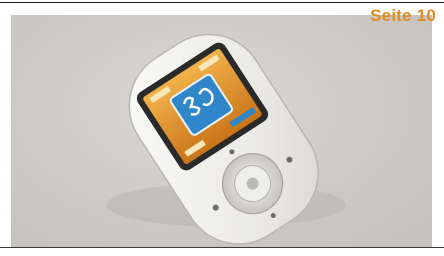  I want to click on page-label: Seite 10, so click(403, 15).